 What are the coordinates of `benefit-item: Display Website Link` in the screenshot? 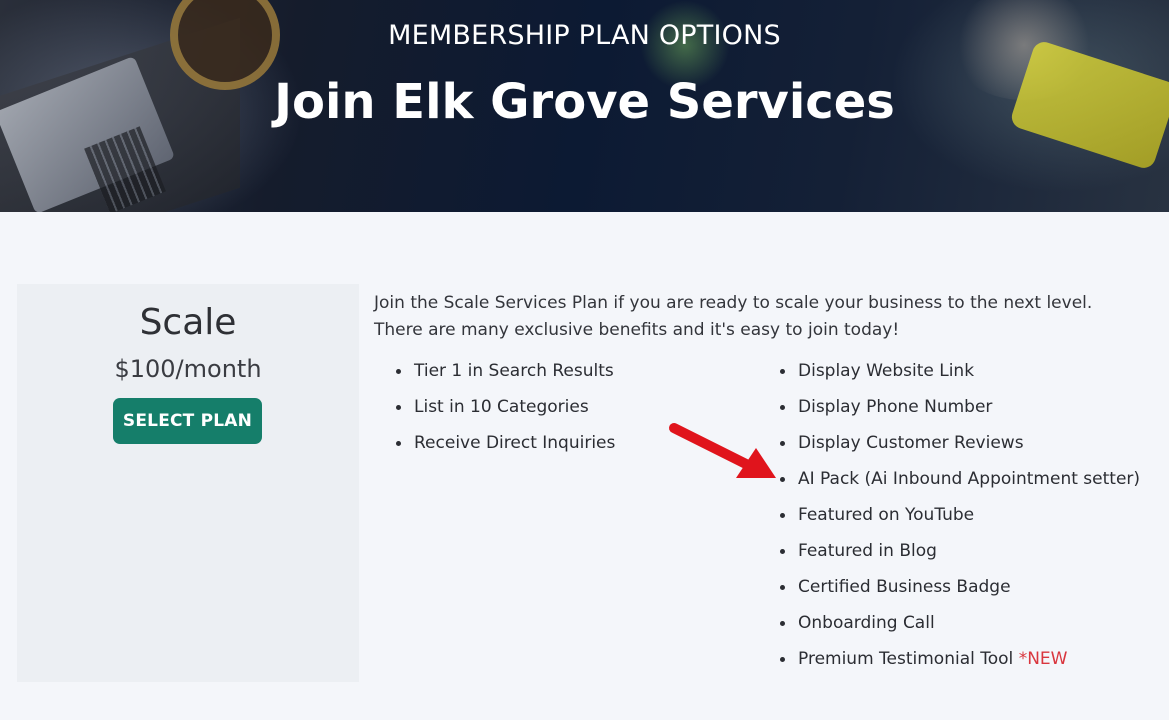 It's located at (957, 371).